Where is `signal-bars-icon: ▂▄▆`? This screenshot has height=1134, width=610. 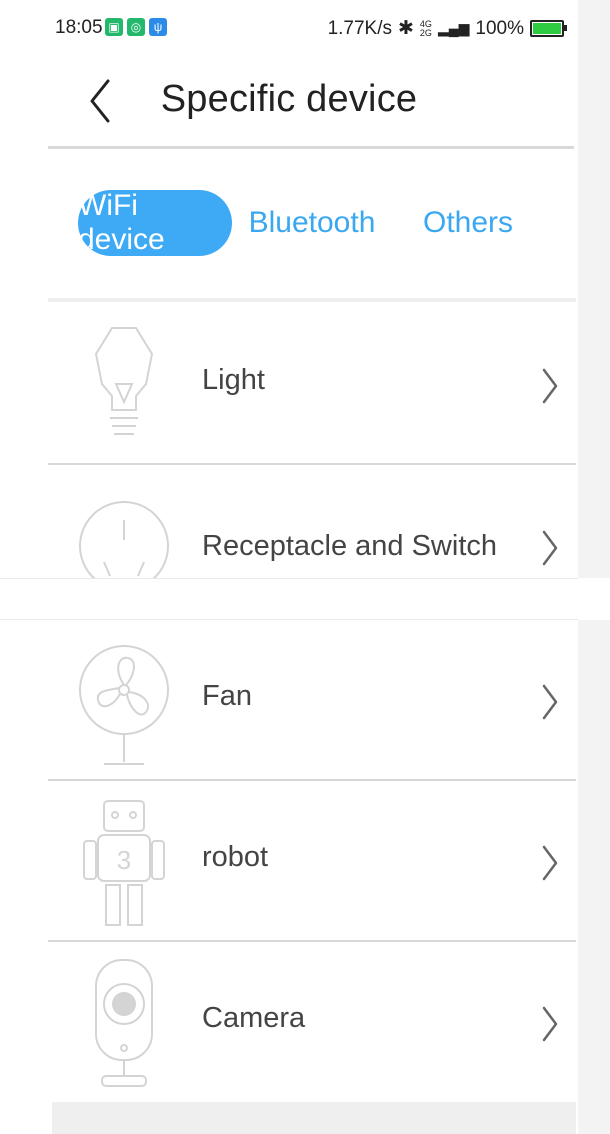
signal-bars-icon: ▂▄▆ is located at coordinates (453, 28).